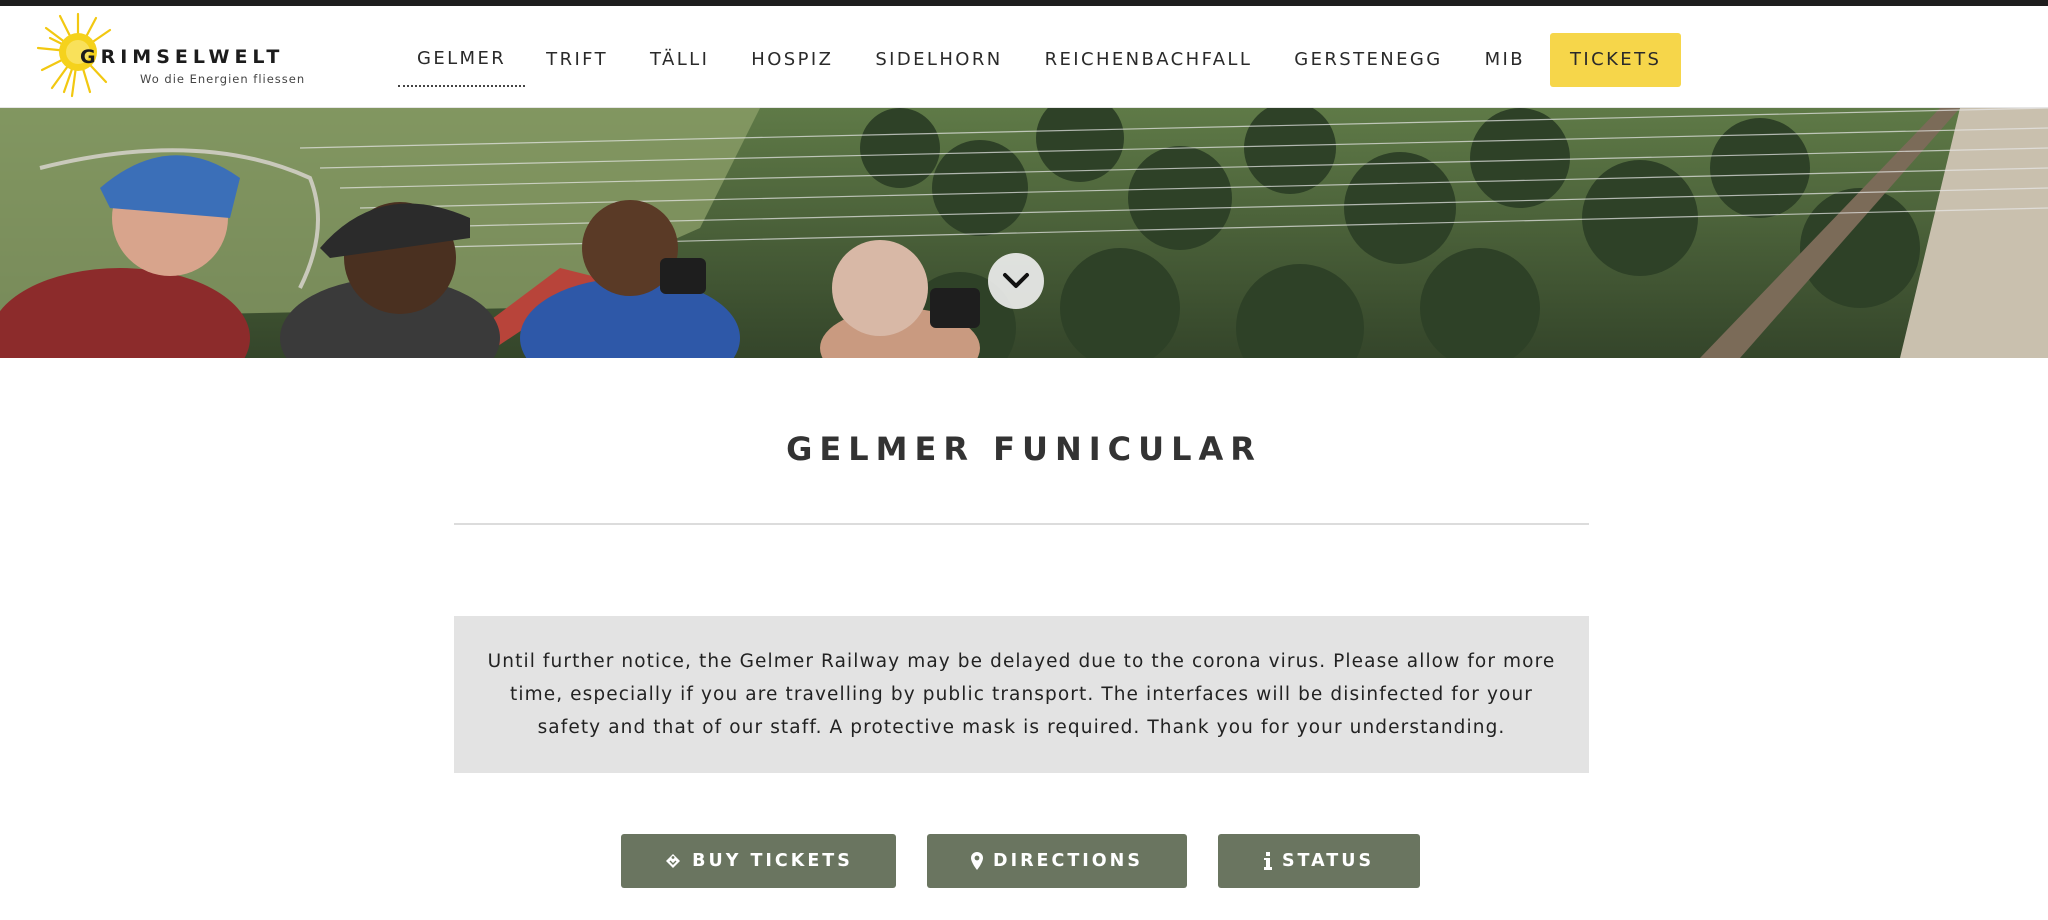 The image size is (2048, 920). I want to click on nav-item-hospiz: HOSPIZ, so click(792, 60).